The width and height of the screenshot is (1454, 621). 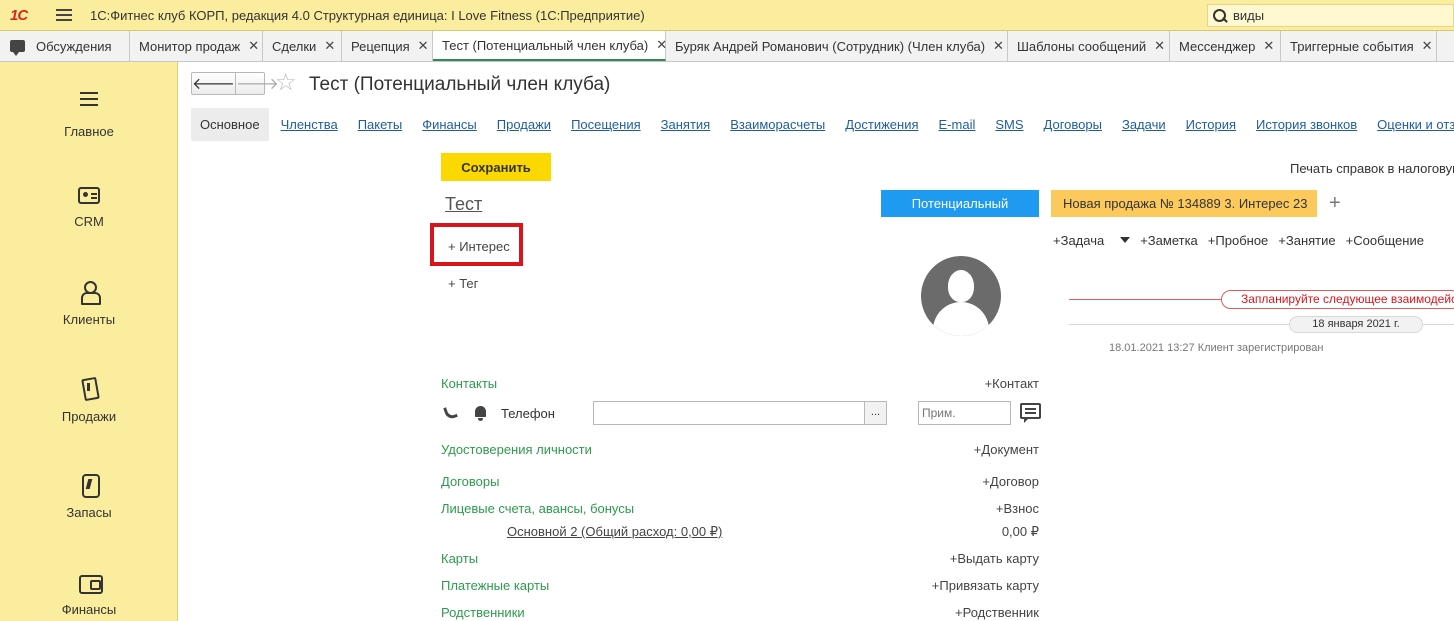 What do you see at coordinates (449, 124) in the screenshot?
I see `section-tab-finance: Финансы` at bounding box center [449, 124].